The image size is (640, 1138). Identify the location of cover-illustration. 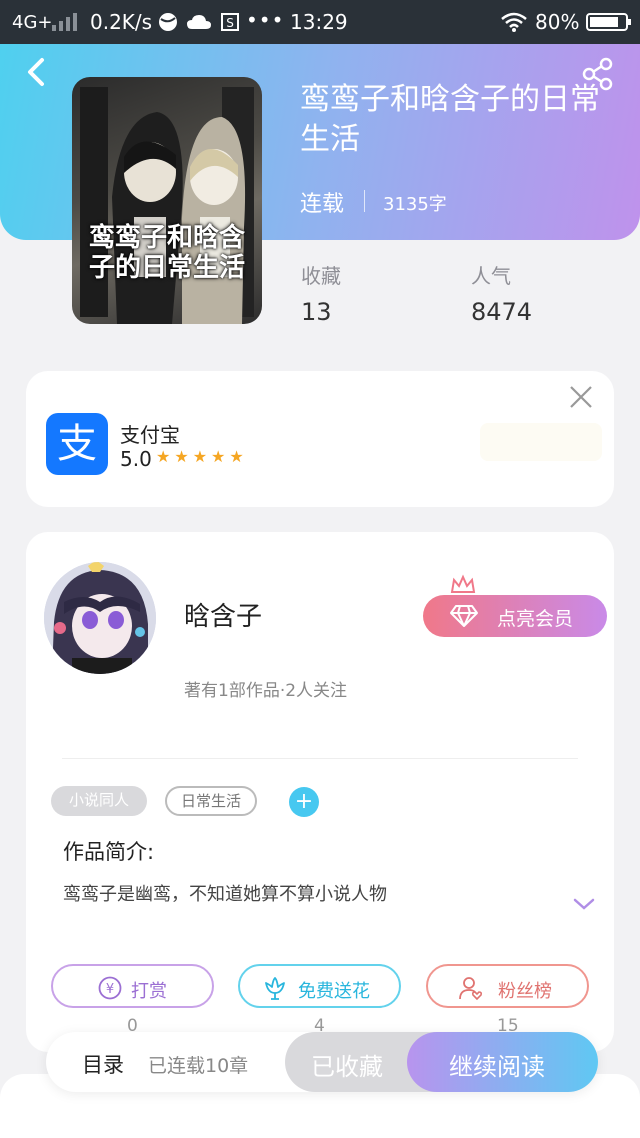
(167, 205).